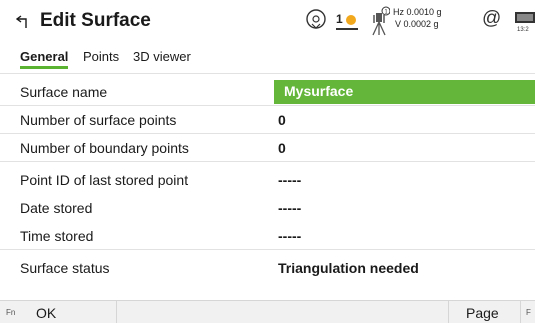  I want to click on date-stored-value: -----, so click(290, 208).